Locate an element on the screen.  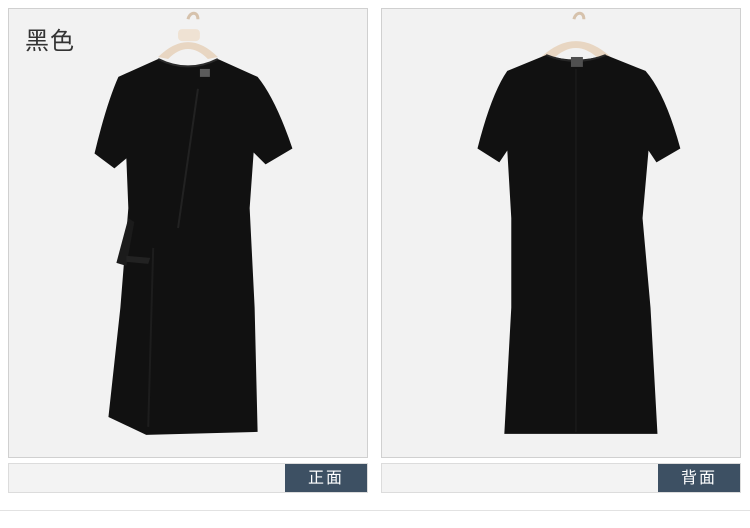
bottom-divider is located at coordinates (375, 510).